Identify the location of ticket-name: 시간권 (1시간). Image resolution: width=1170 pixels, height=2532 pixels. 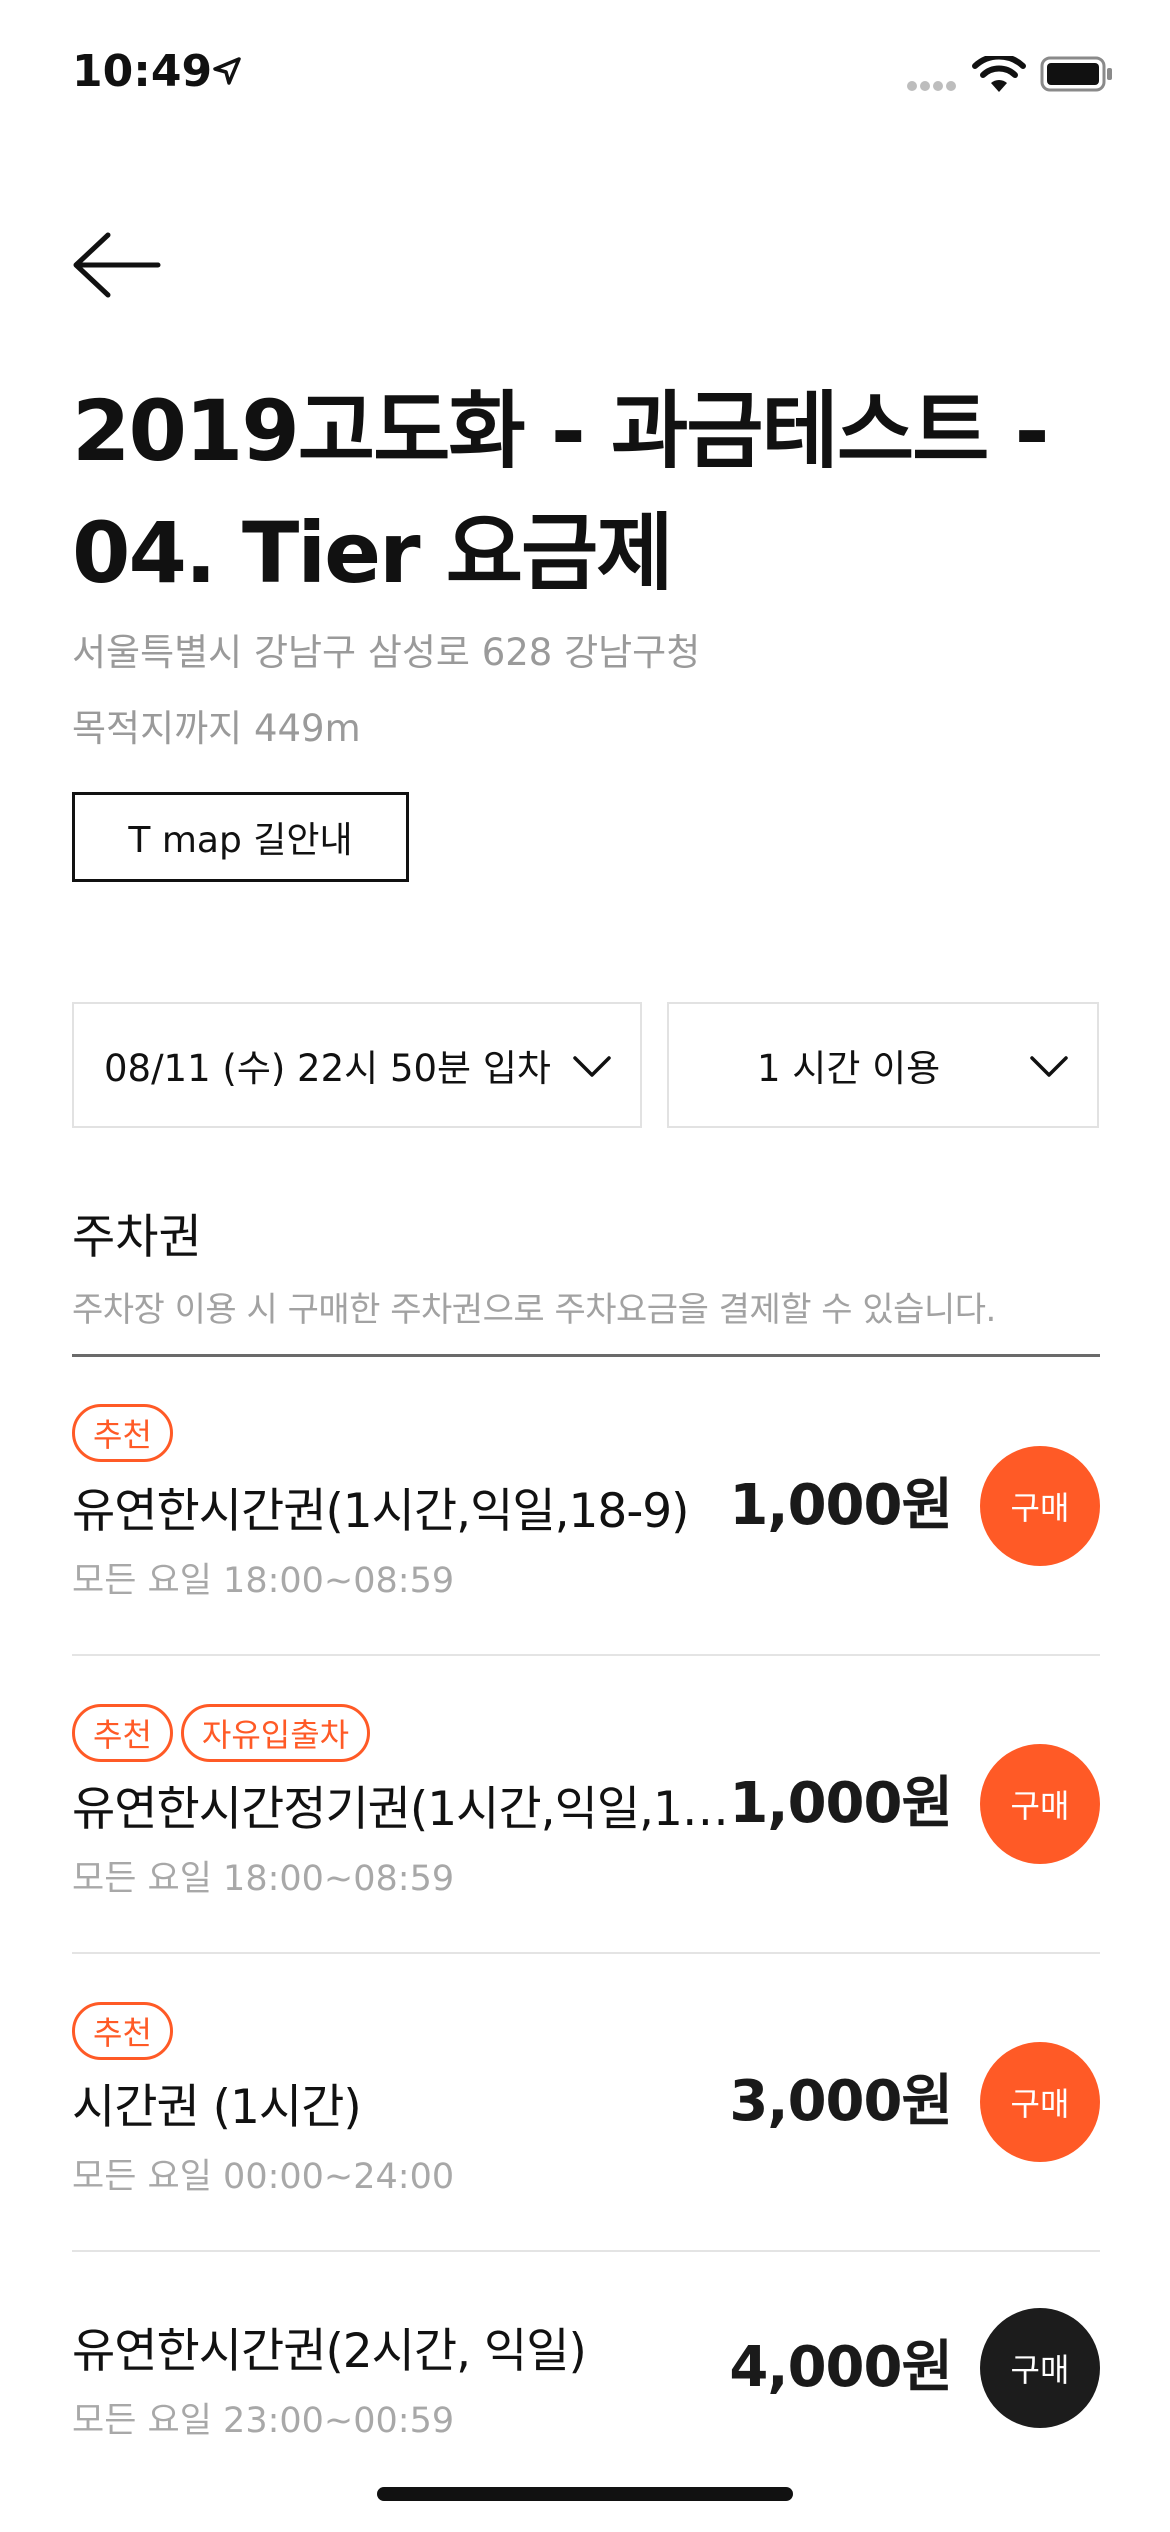
(217, 2107).